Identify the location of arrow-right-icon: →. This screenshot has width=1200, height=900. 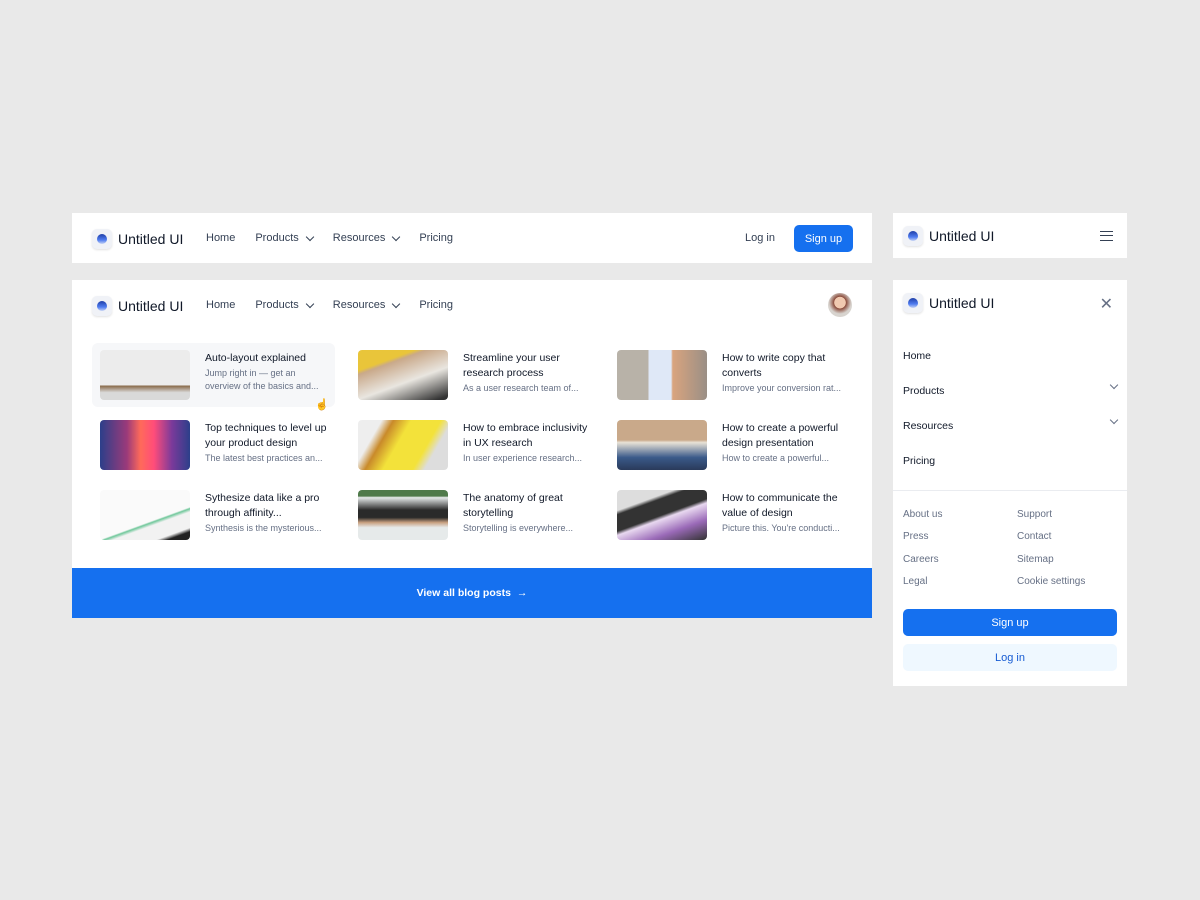
(522, 593).